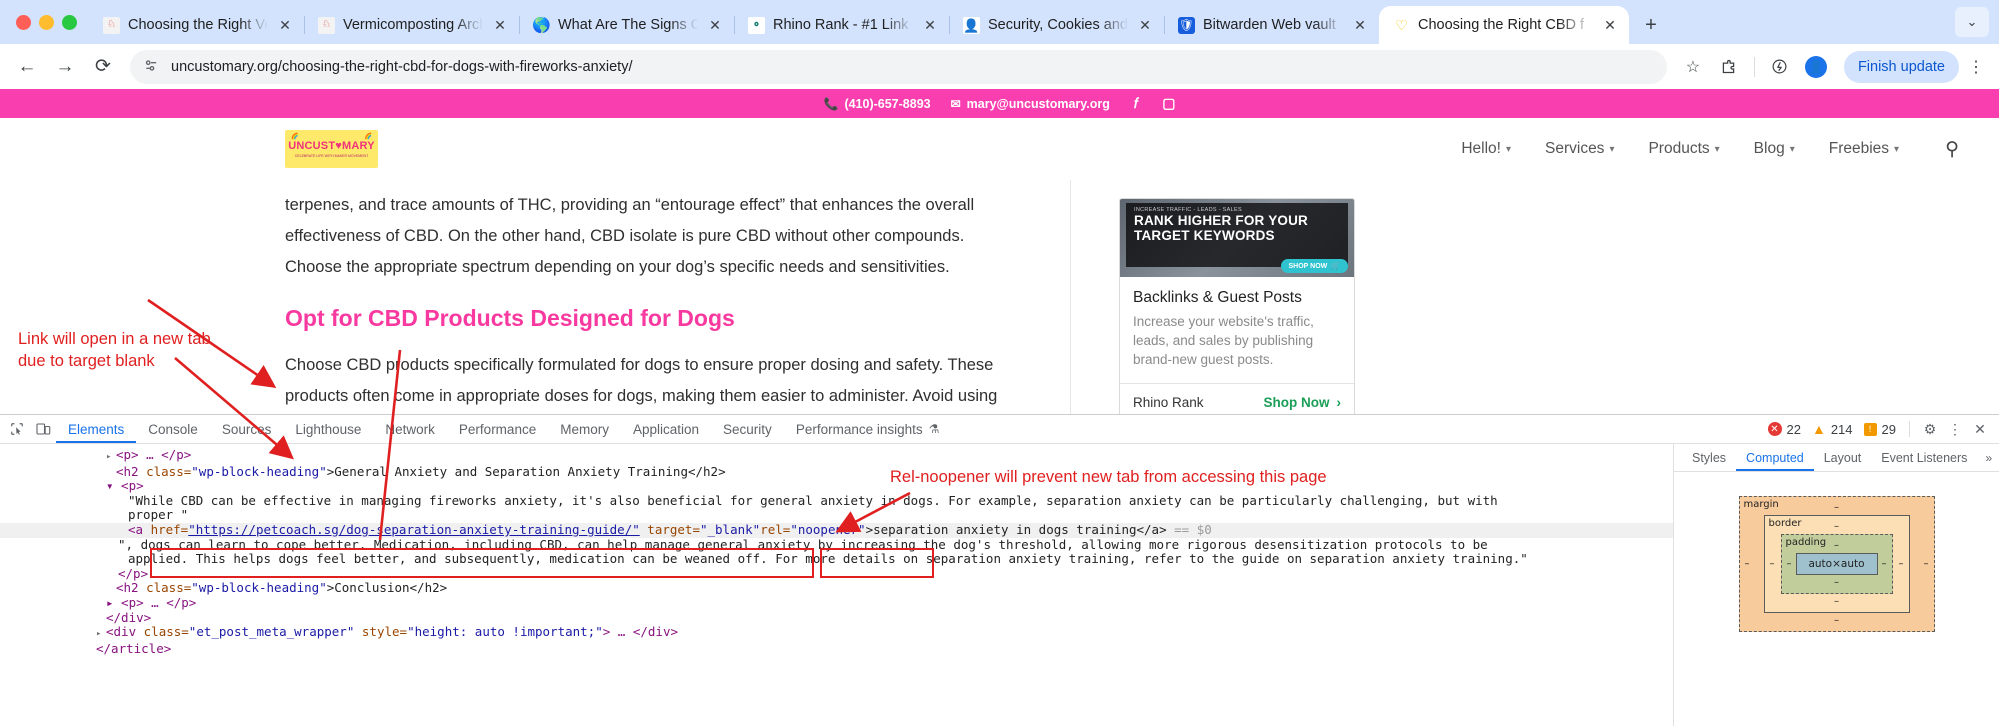 Image resolution: width=1999 pixels, height=726 pixels. I want to click on padding-bottom-value: –, so click(1837, 582).